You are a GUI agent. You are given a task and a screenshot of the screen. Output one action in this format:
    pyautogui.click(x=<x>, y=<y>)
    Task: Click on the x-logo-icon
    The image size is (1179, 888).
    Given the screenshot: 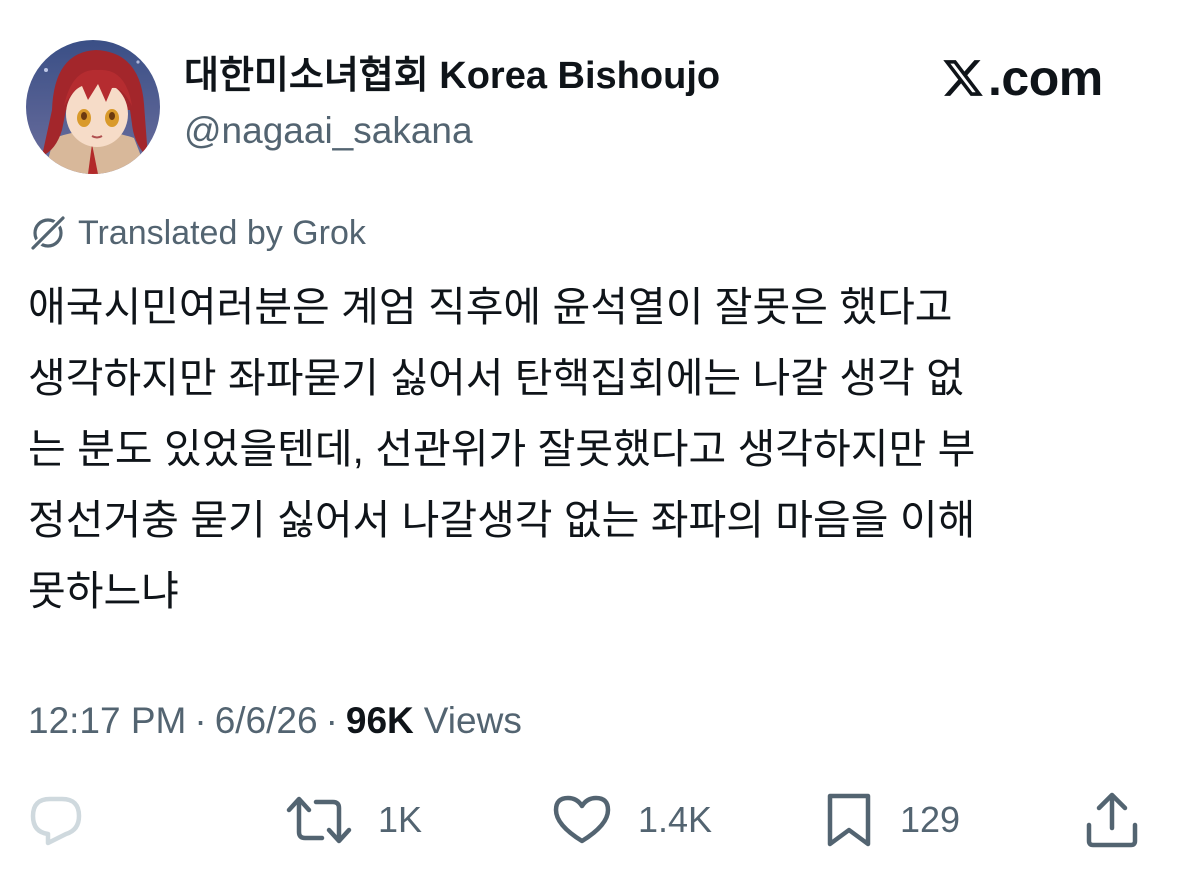 What is the action you would take?
    pyautogui.click(x=963, y=78)
    